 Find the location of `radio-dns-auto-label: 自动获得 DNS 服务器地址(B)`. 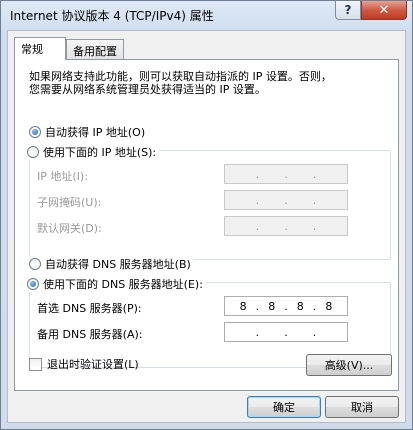

radio-dns-auto-label: 自动获得 DNS 服务器地址(B) is located at coordinates (118, 264).